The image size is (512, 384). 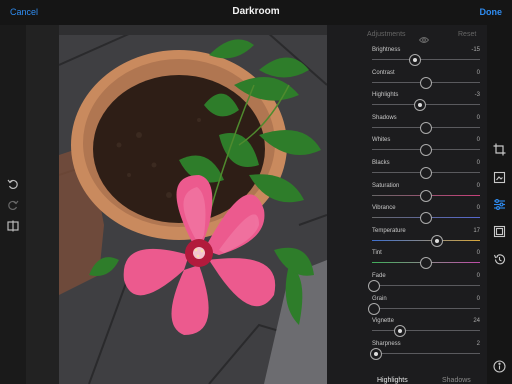 I want to click on bottom-tabs: Highlights Shadows, so click(x=407, y=377).